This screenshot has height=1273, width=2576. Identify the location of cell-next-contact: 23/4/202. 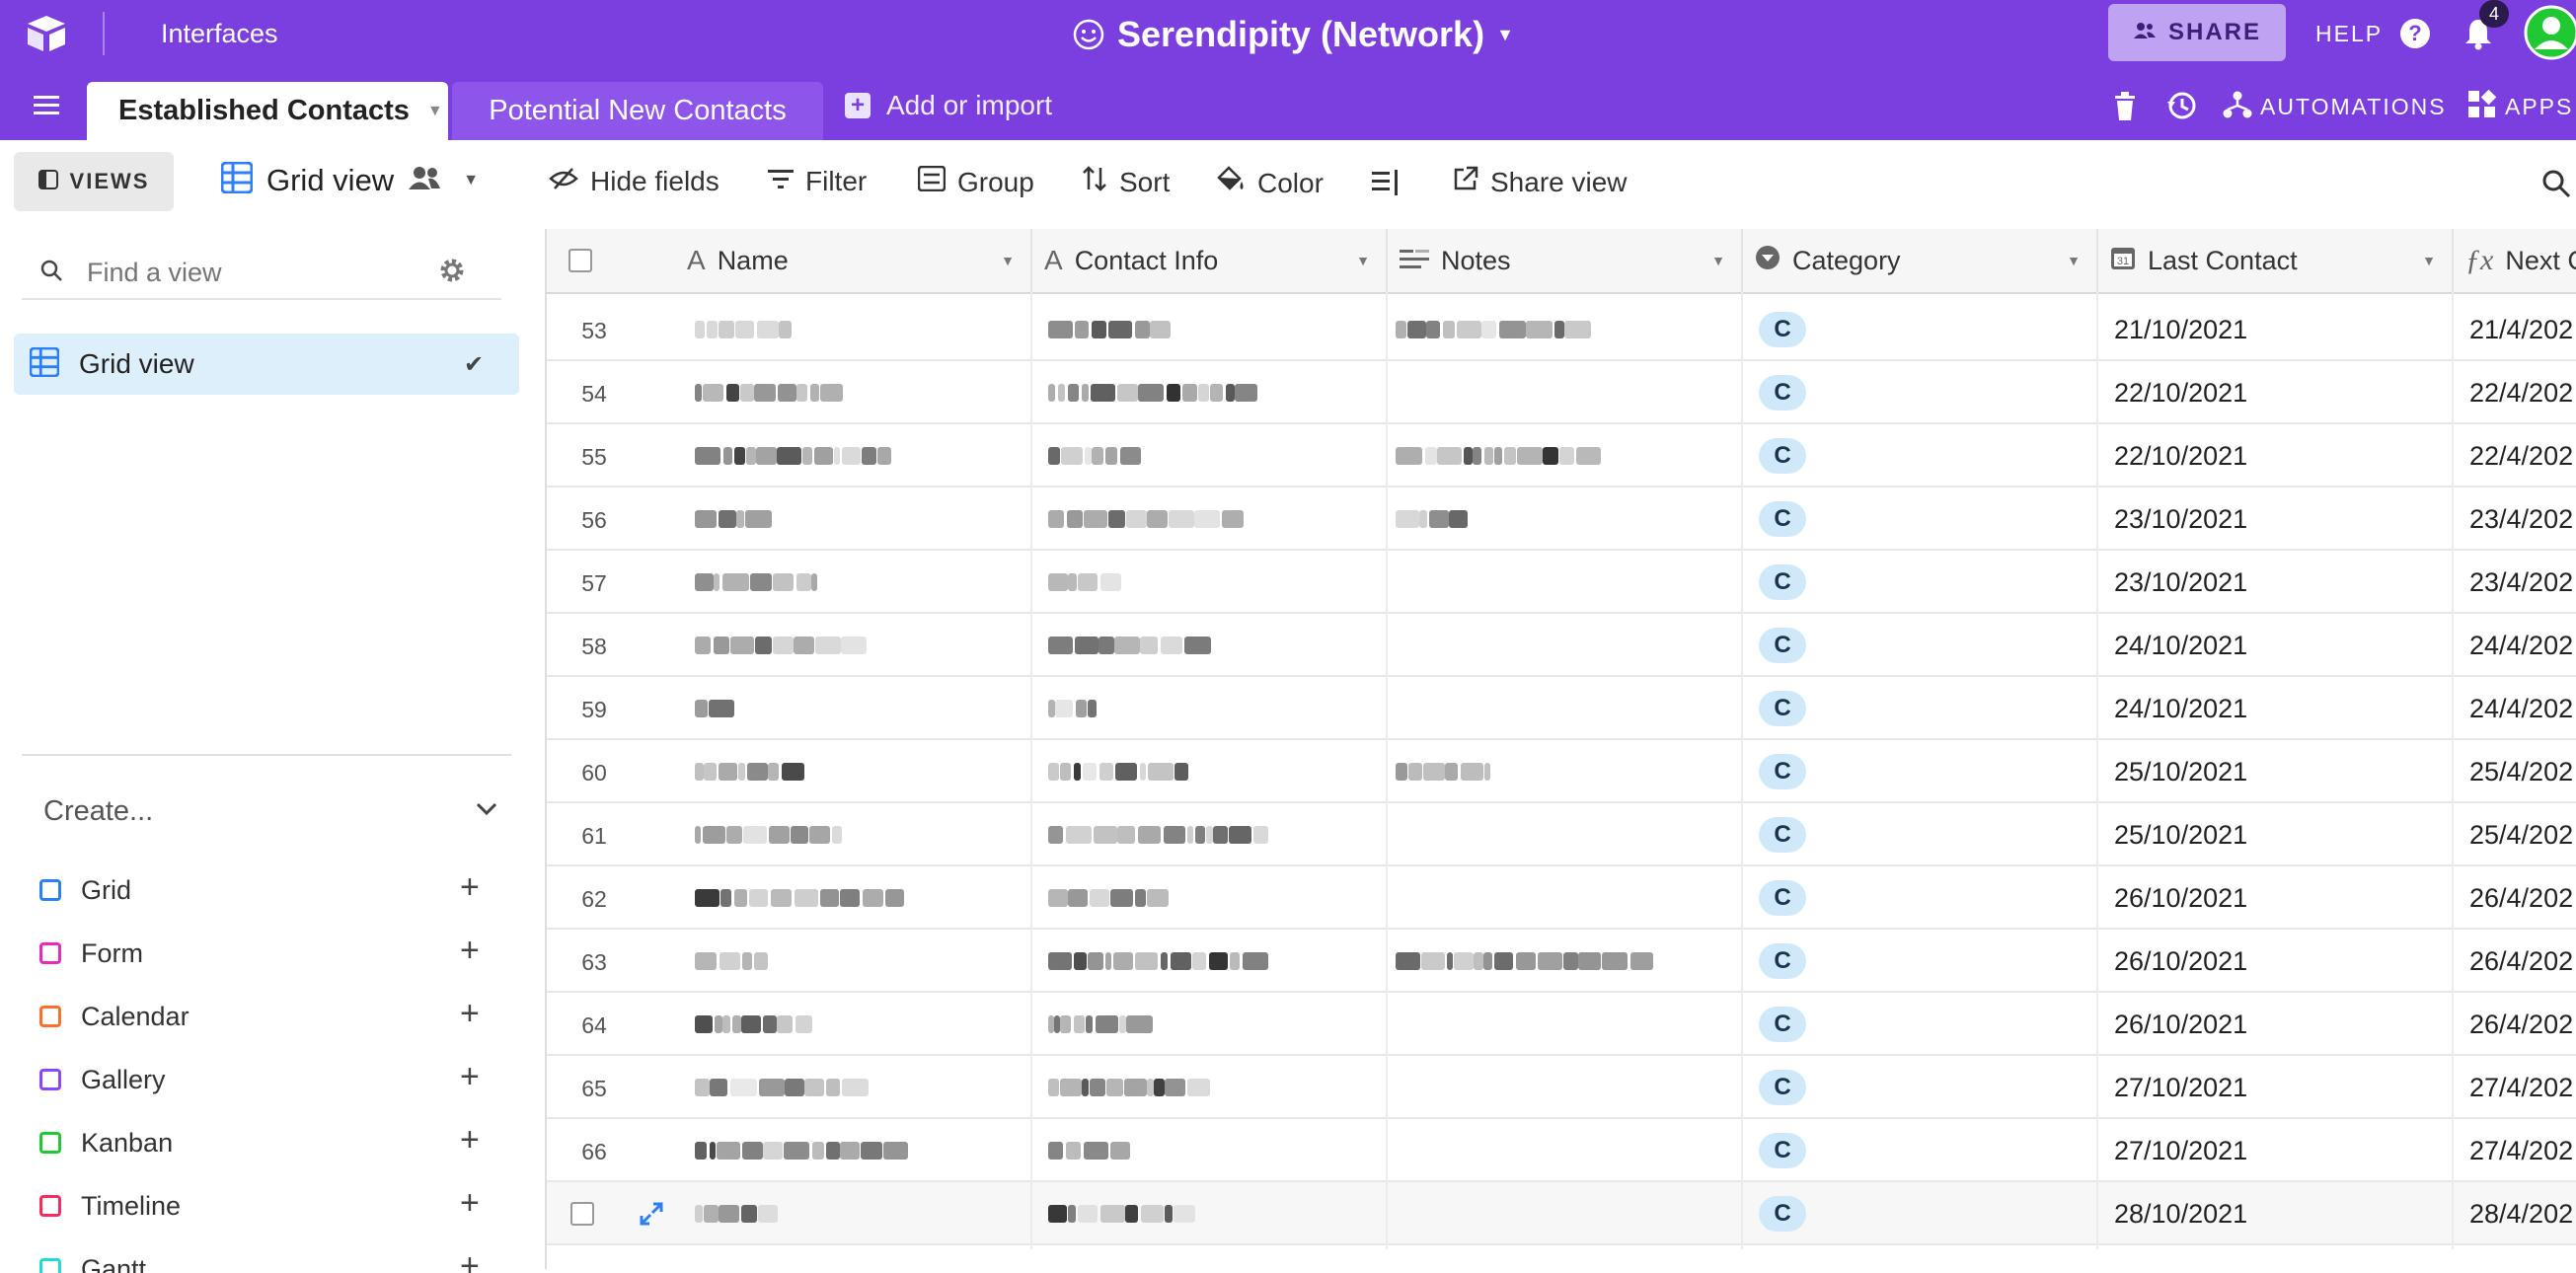
(2522, 582).